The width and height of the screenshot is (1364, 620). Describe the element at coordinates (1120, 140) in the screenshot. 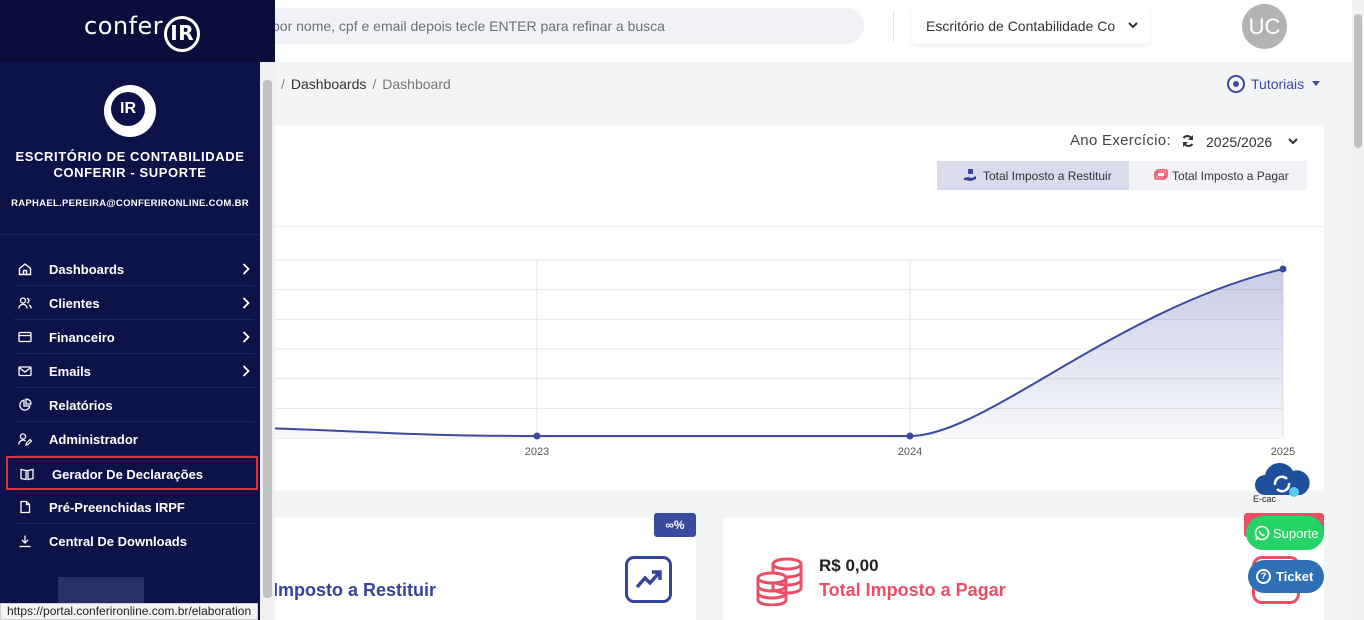

I see `exercise-label: Ano Exercício:` at that location.